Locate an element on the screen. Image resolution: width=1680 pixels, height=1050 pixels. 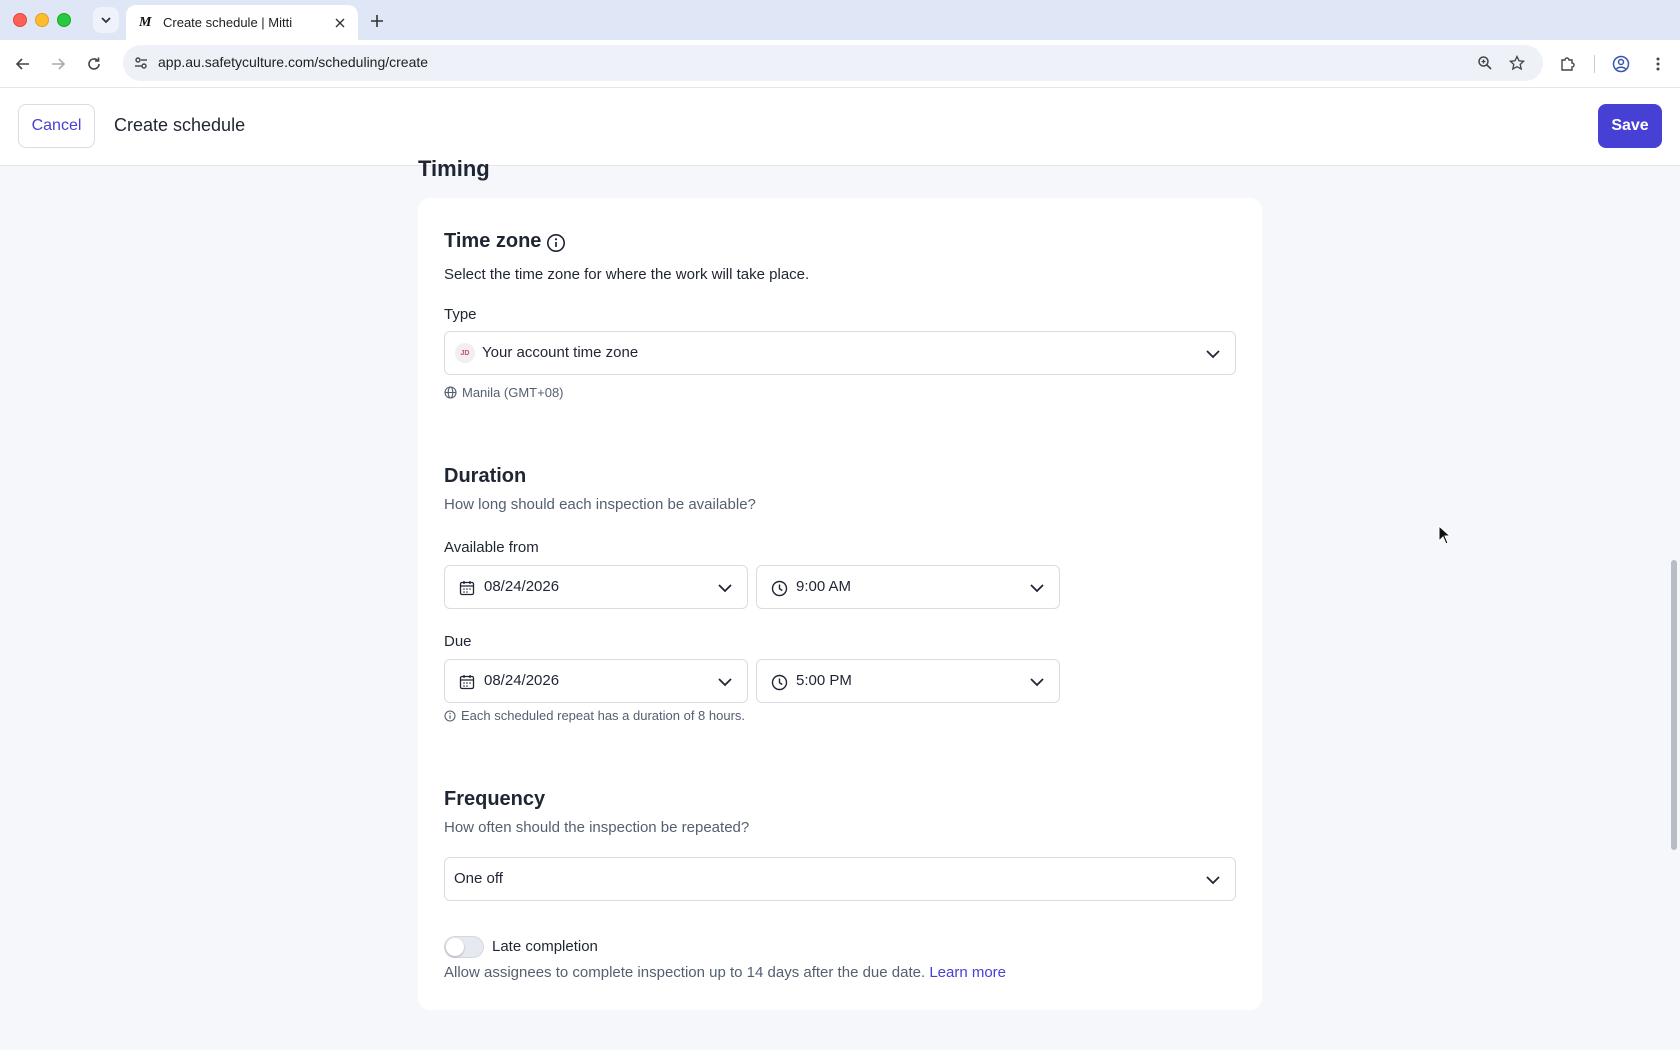
due-date-picker: 08/24/2026 is located at coordinates (596, 681).